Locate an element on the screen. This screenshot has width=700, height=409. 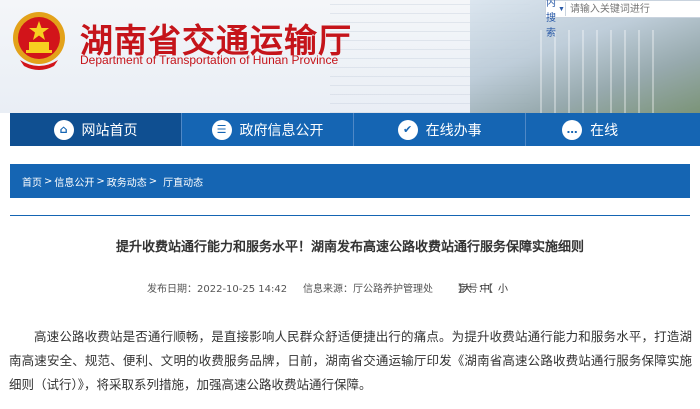
chevron-down-icon: ▼ is located at coordinates (561, 9).